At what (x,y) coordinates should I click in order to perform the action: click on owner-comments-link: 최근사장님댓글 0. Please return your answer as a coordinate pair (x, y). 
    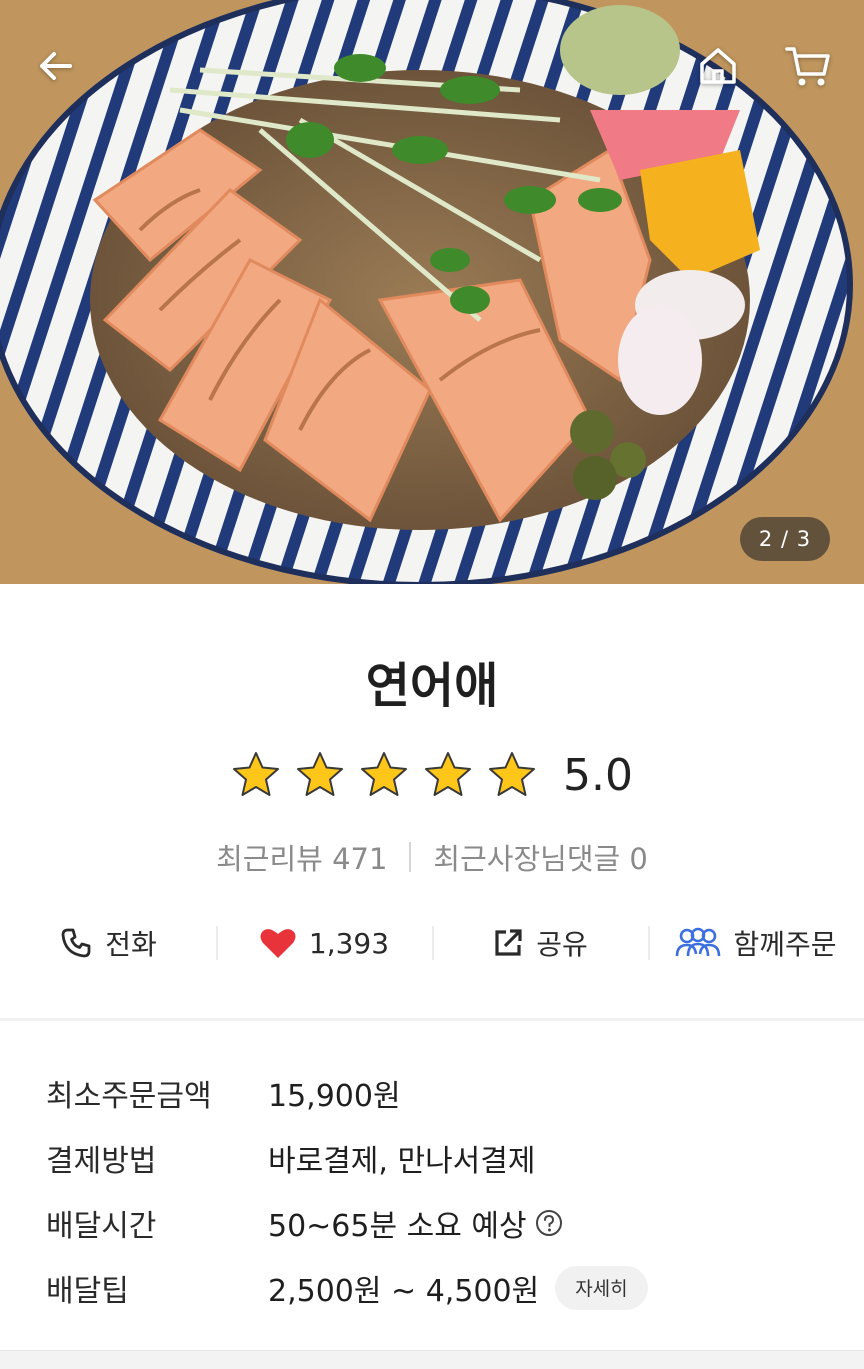
    Looking at the image, I should click on (540, 857).